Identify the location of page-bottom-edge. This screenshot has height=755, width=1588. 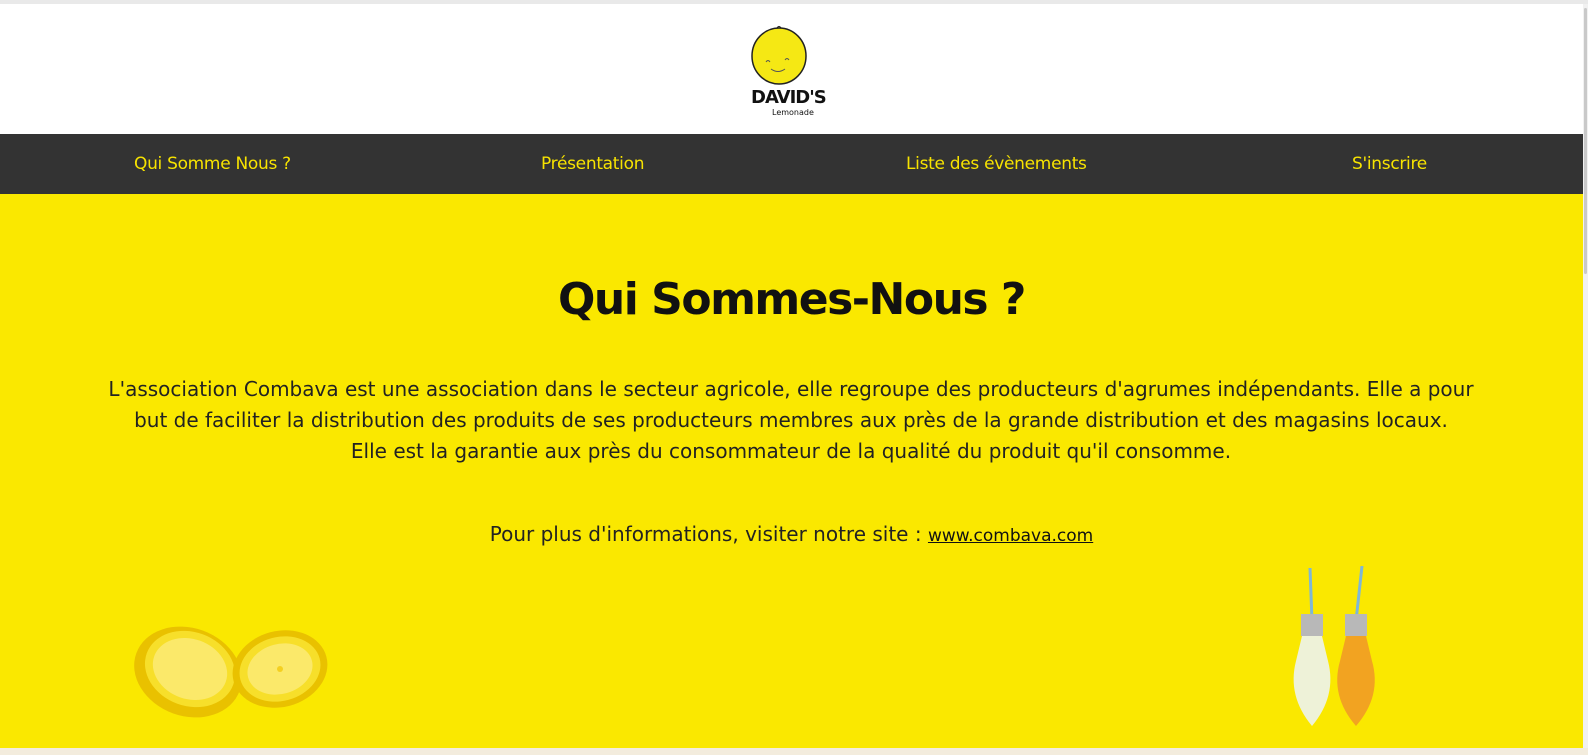
(794, 751).